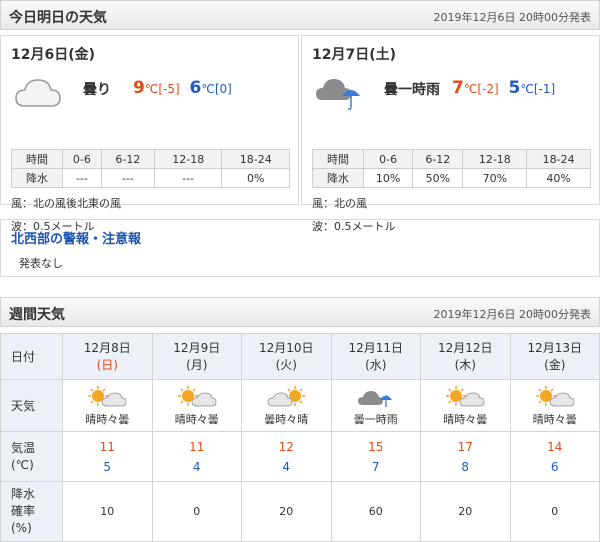  What do you see at coordinates (182, 88) in the screenshot?
I see `temperature: 9℃[-5] 6℃[0]` at bounding box center [182, 88].